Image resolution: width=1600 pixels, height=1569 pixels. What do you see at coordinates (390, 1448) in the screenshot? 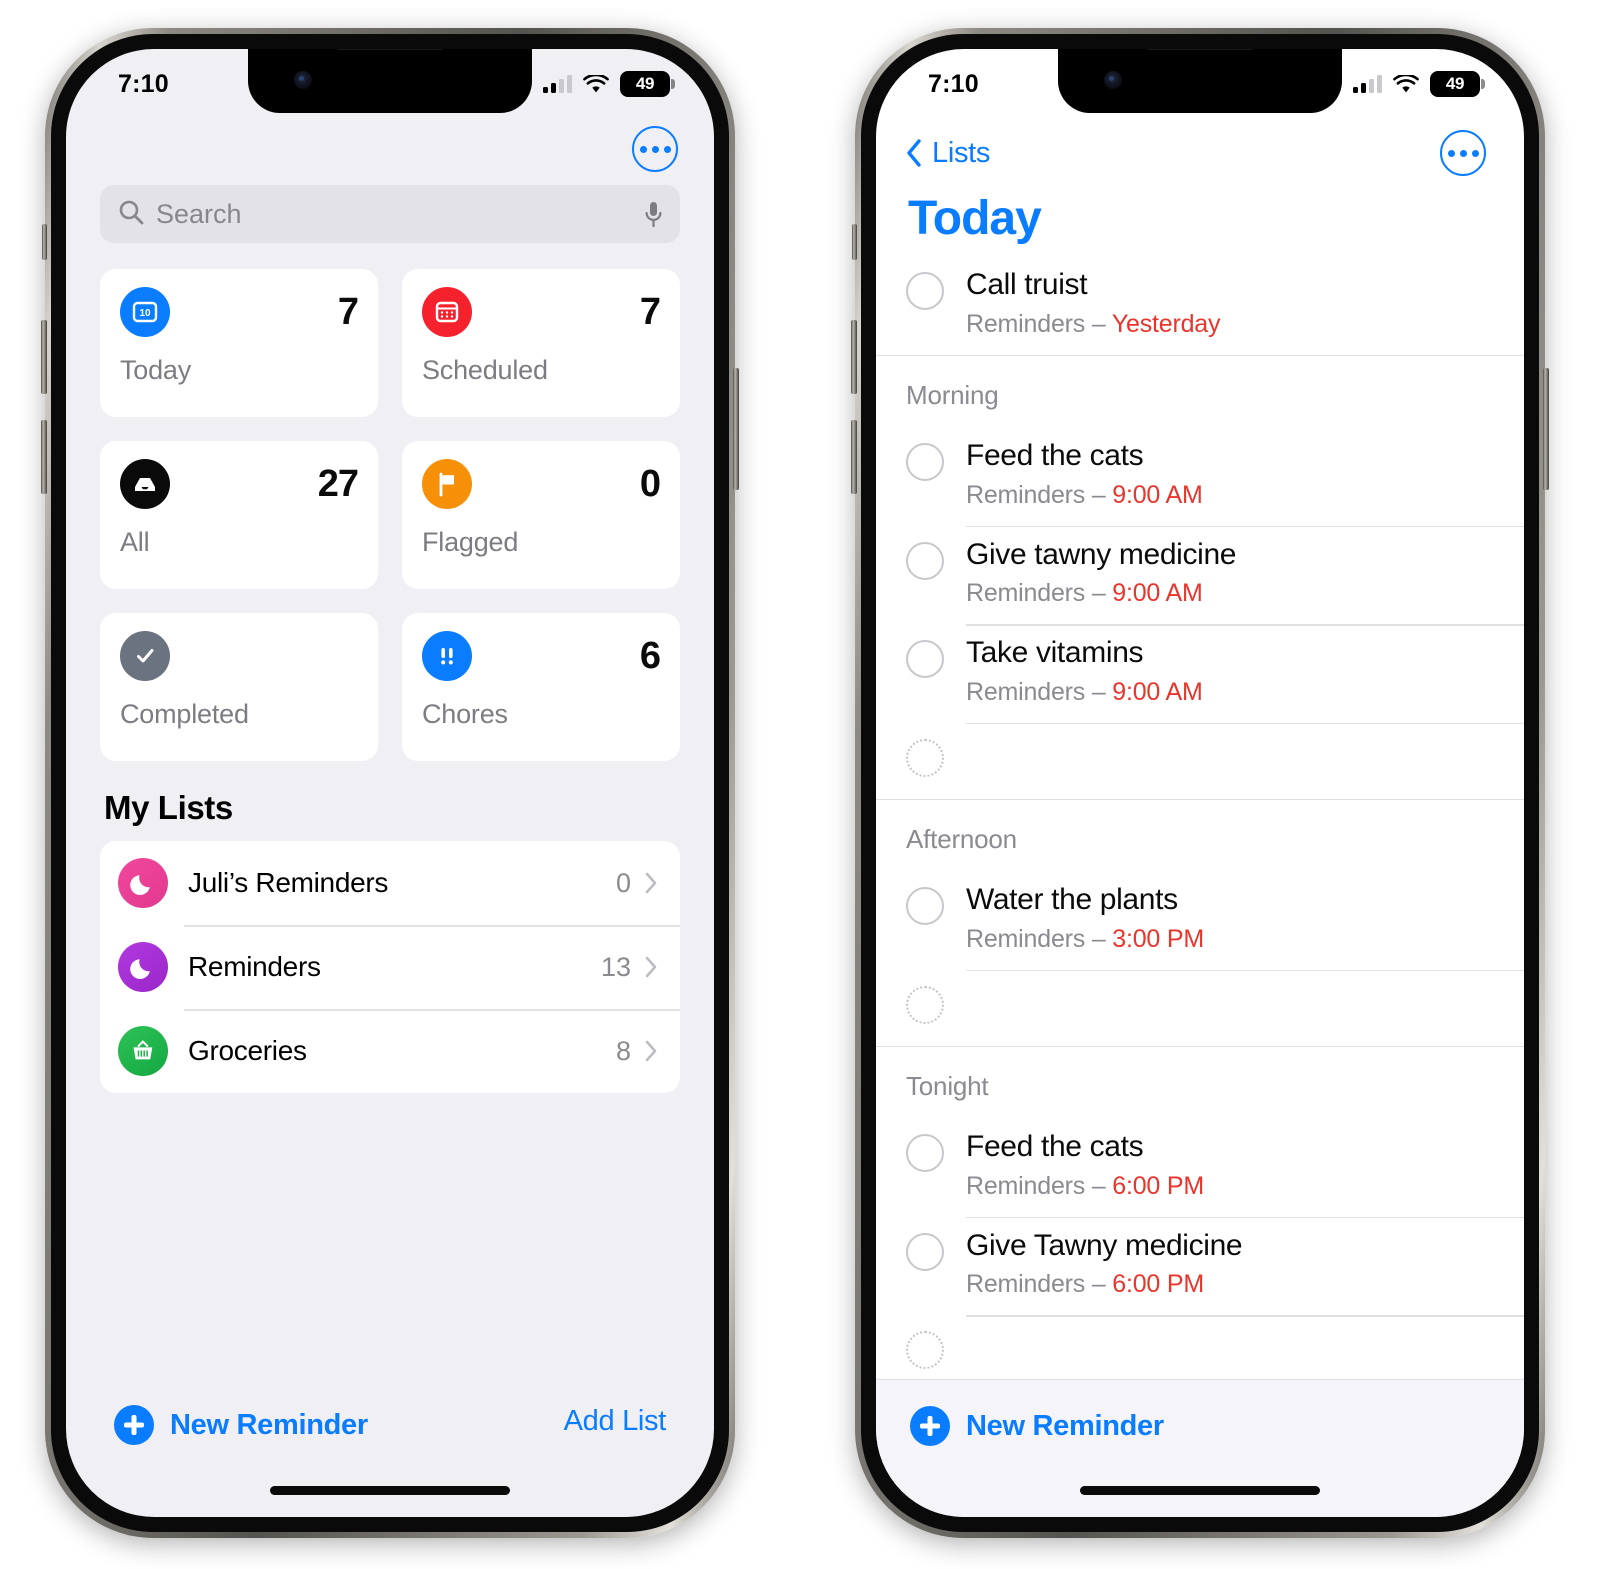
I see `lists-footer-toolbar: New Reminder Add List` at bounding box center [390, 1448].